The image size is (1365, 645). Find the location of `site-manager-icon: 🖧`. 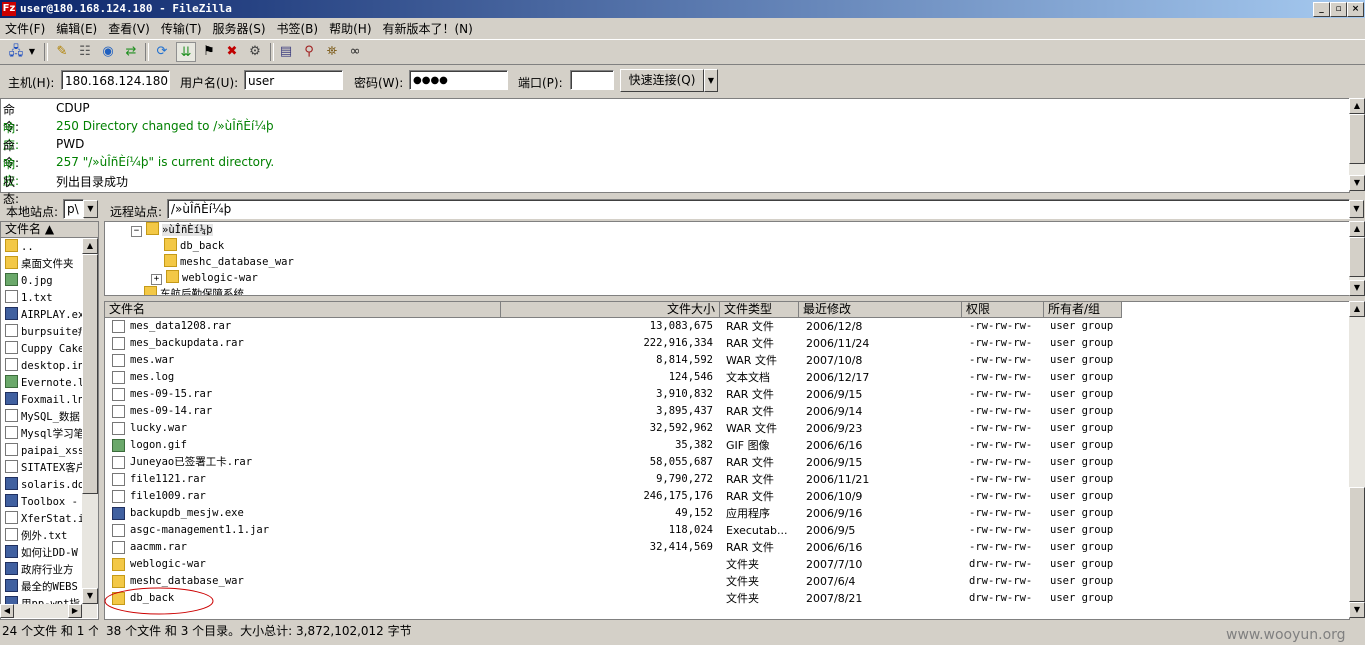

site-manager-icon: 🖧 is located at coordinates (16, 52).